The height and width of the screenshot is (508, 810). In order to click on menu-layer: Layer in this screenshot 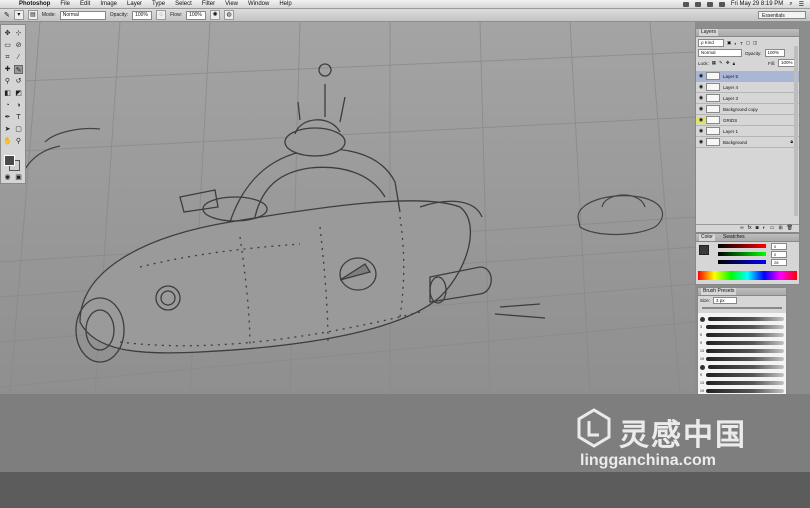, I will do `click(134, 4)`.